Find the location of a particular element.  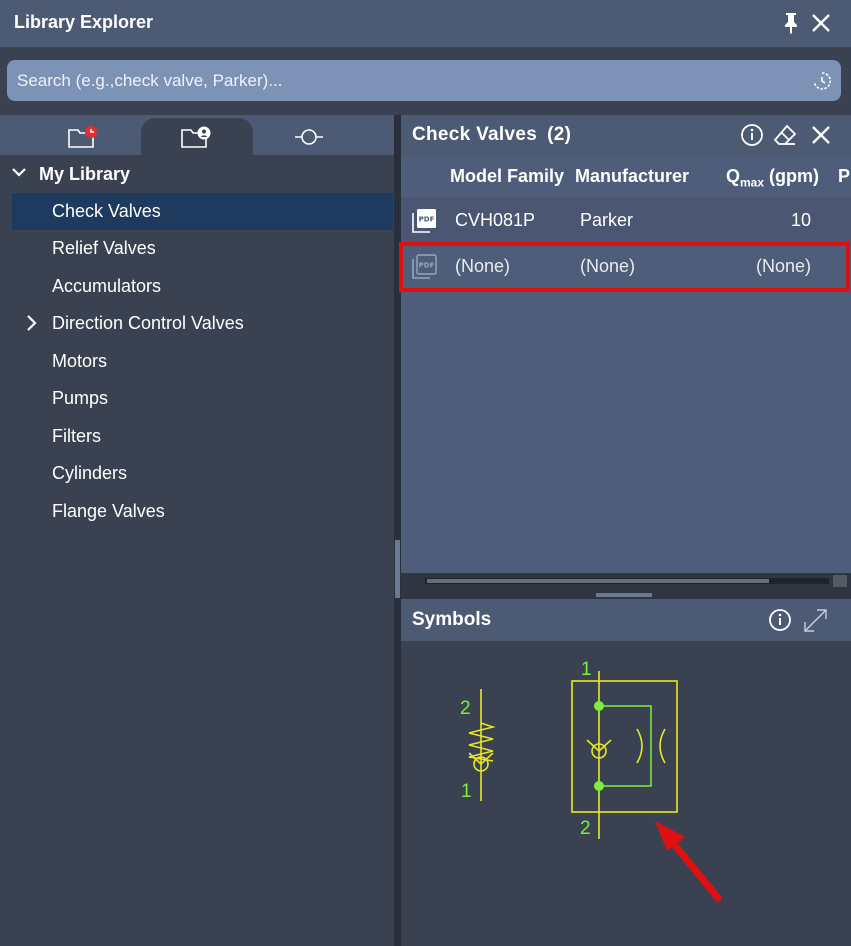

tree-item-relief-valves: Relief Valves is located at coordinates (202, 248).